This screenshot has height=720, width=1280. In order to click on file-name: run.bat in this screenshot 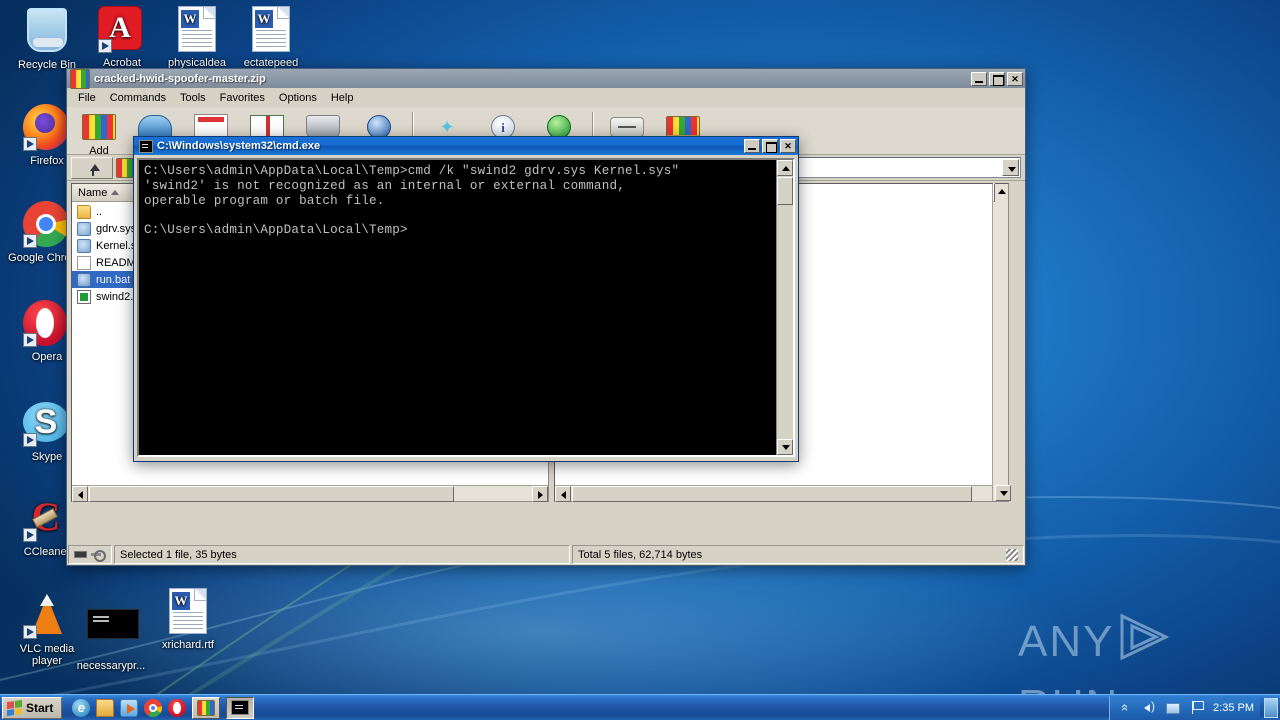, I will do `click(113, 279)`.